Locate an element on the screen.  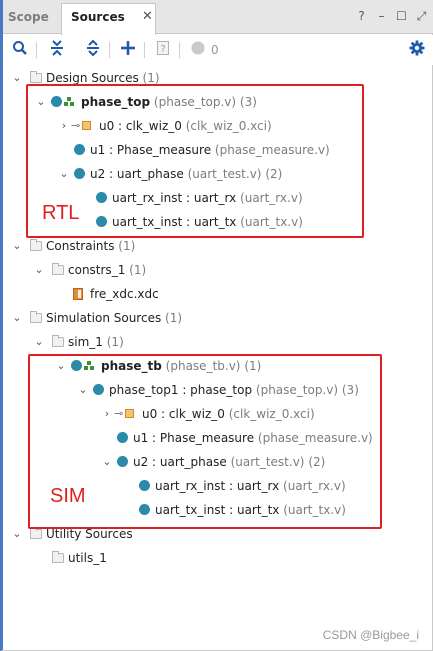
window-controls: ? – ☐ ⤢ is located at coordinates (391, 16).